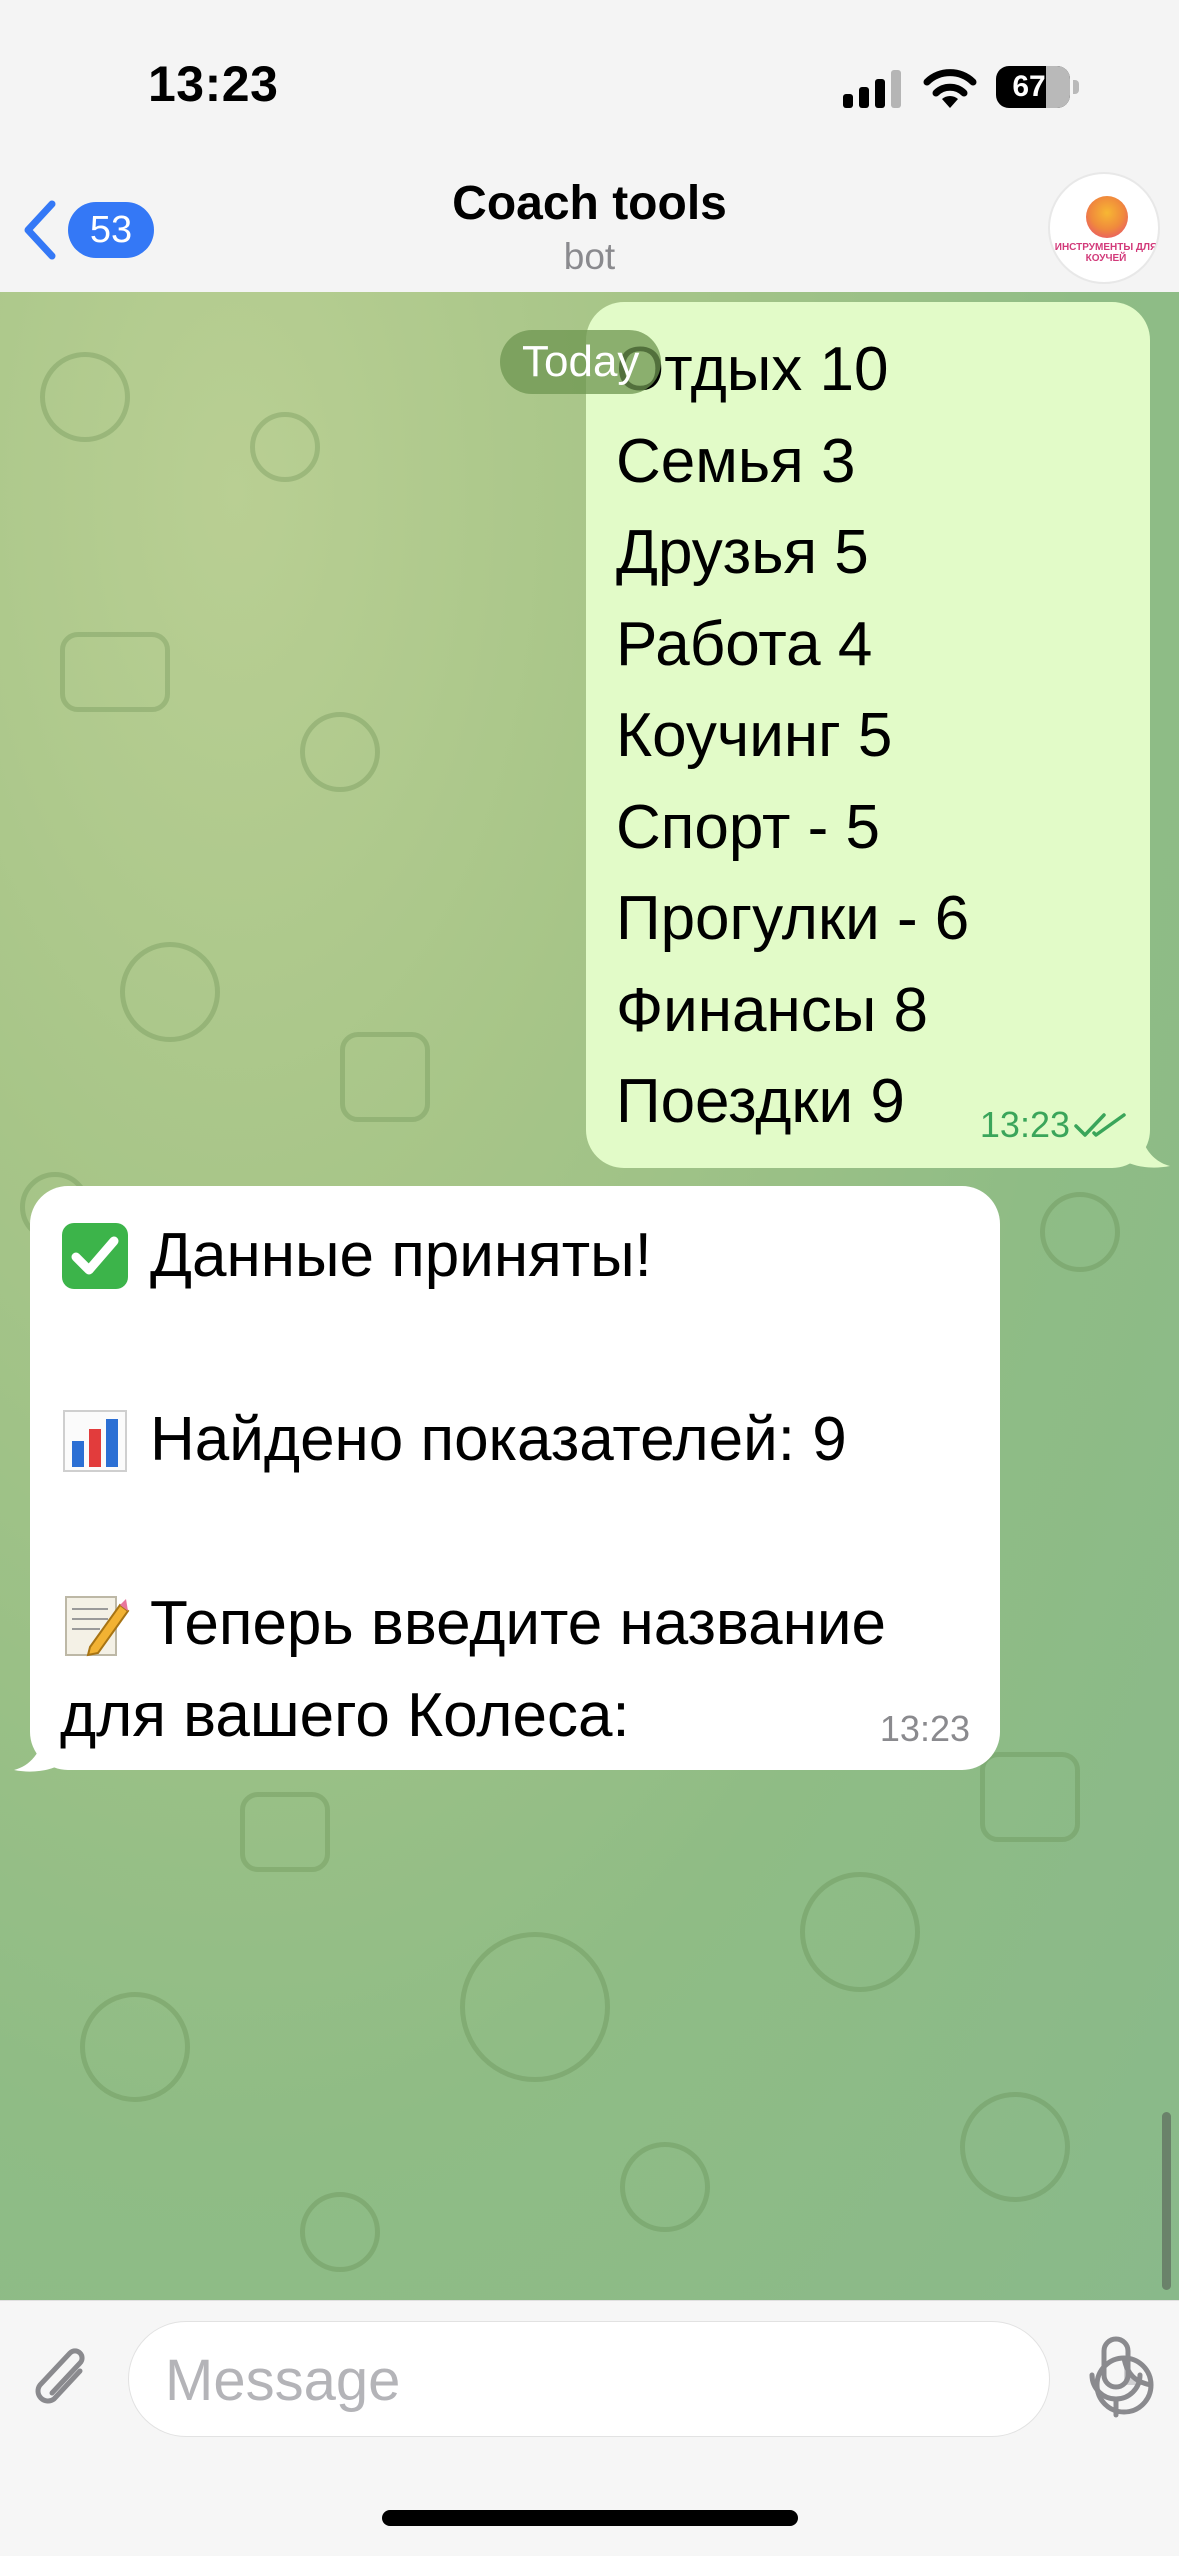 The width and height of the screenshot is (1179, 2556). I want to click on check-mark-icon, so click(95, 1256).